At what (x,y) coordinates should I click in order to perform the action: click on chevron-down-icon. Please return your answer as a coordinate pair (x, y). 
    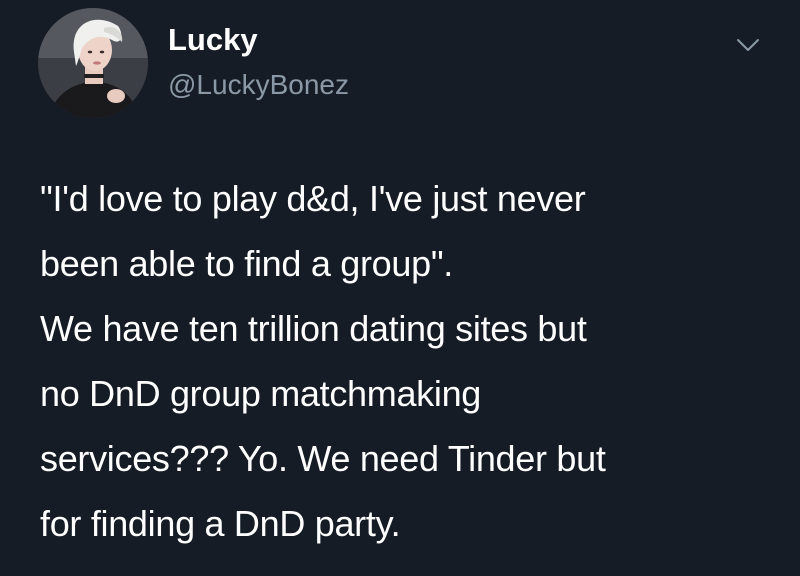
    Looking at the image, I should click on (748, 45).